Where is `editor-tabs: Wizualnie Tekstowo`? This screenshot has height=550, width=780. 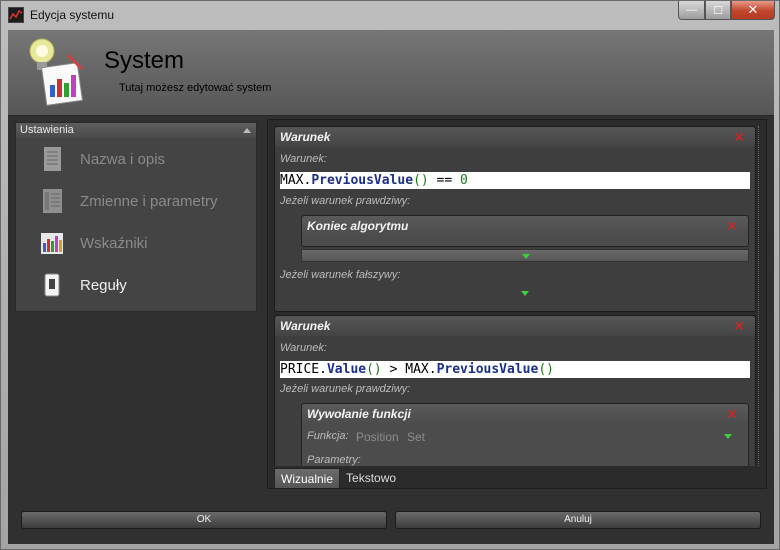
editor-tabs: Wizualnie Tekstowo is located at coordinates (338, 478).